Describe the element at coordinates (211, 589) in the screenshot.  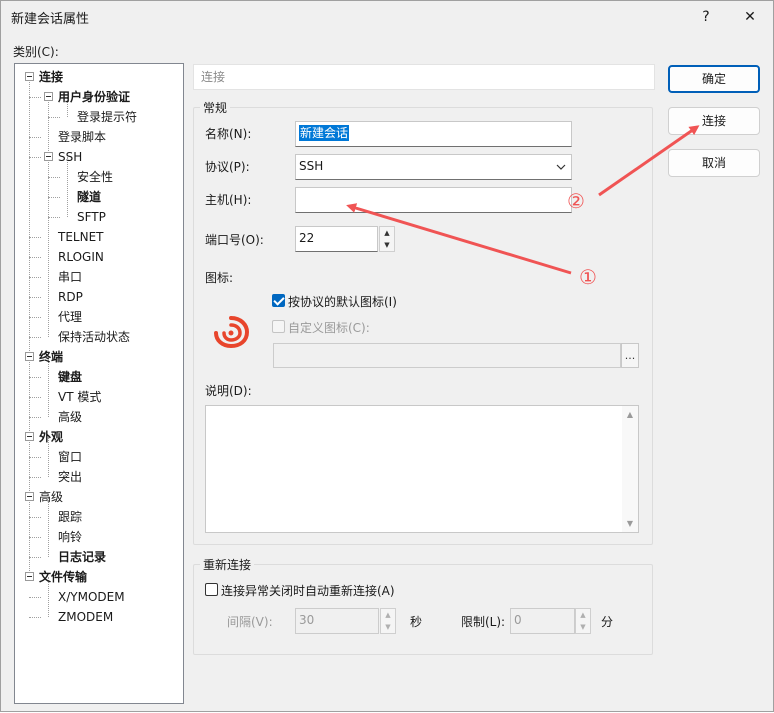
I see `auto-reconnect-checkbox` at that location.